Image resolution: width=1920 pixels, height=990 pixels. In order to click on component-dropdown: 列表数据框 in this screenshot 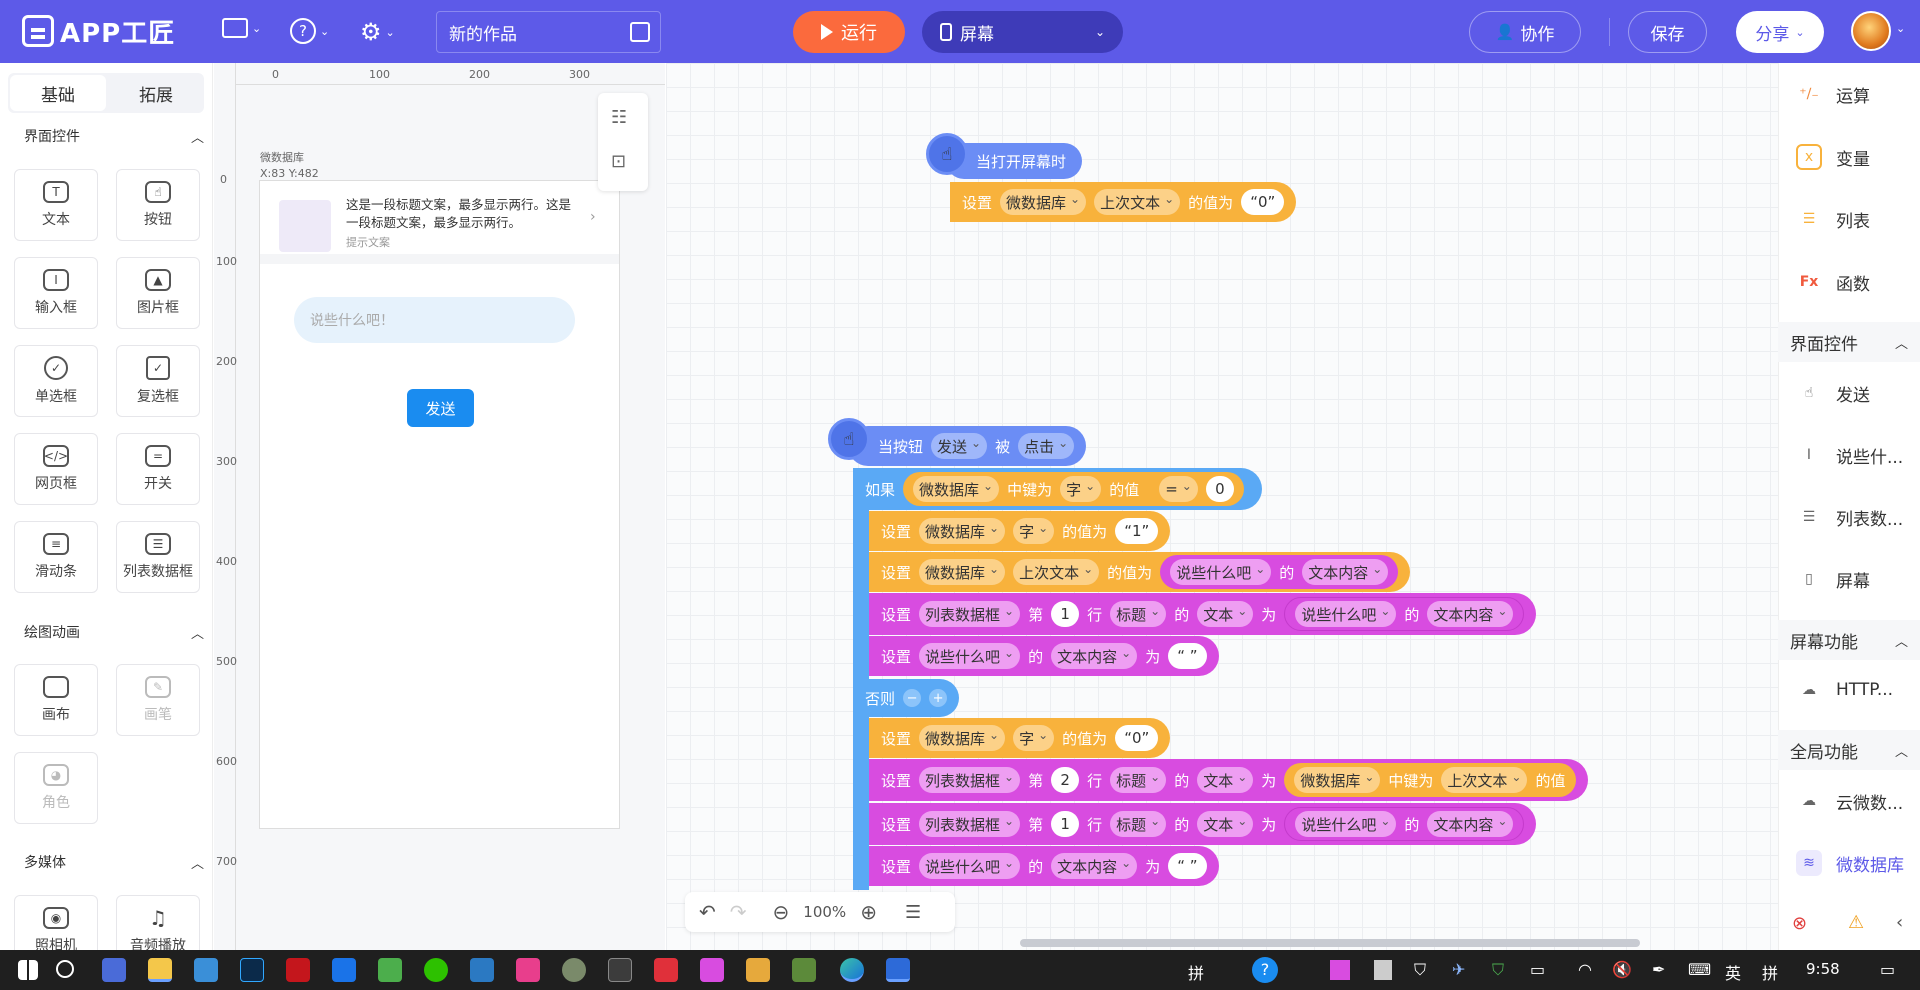, I will do `click(970, 780)`.